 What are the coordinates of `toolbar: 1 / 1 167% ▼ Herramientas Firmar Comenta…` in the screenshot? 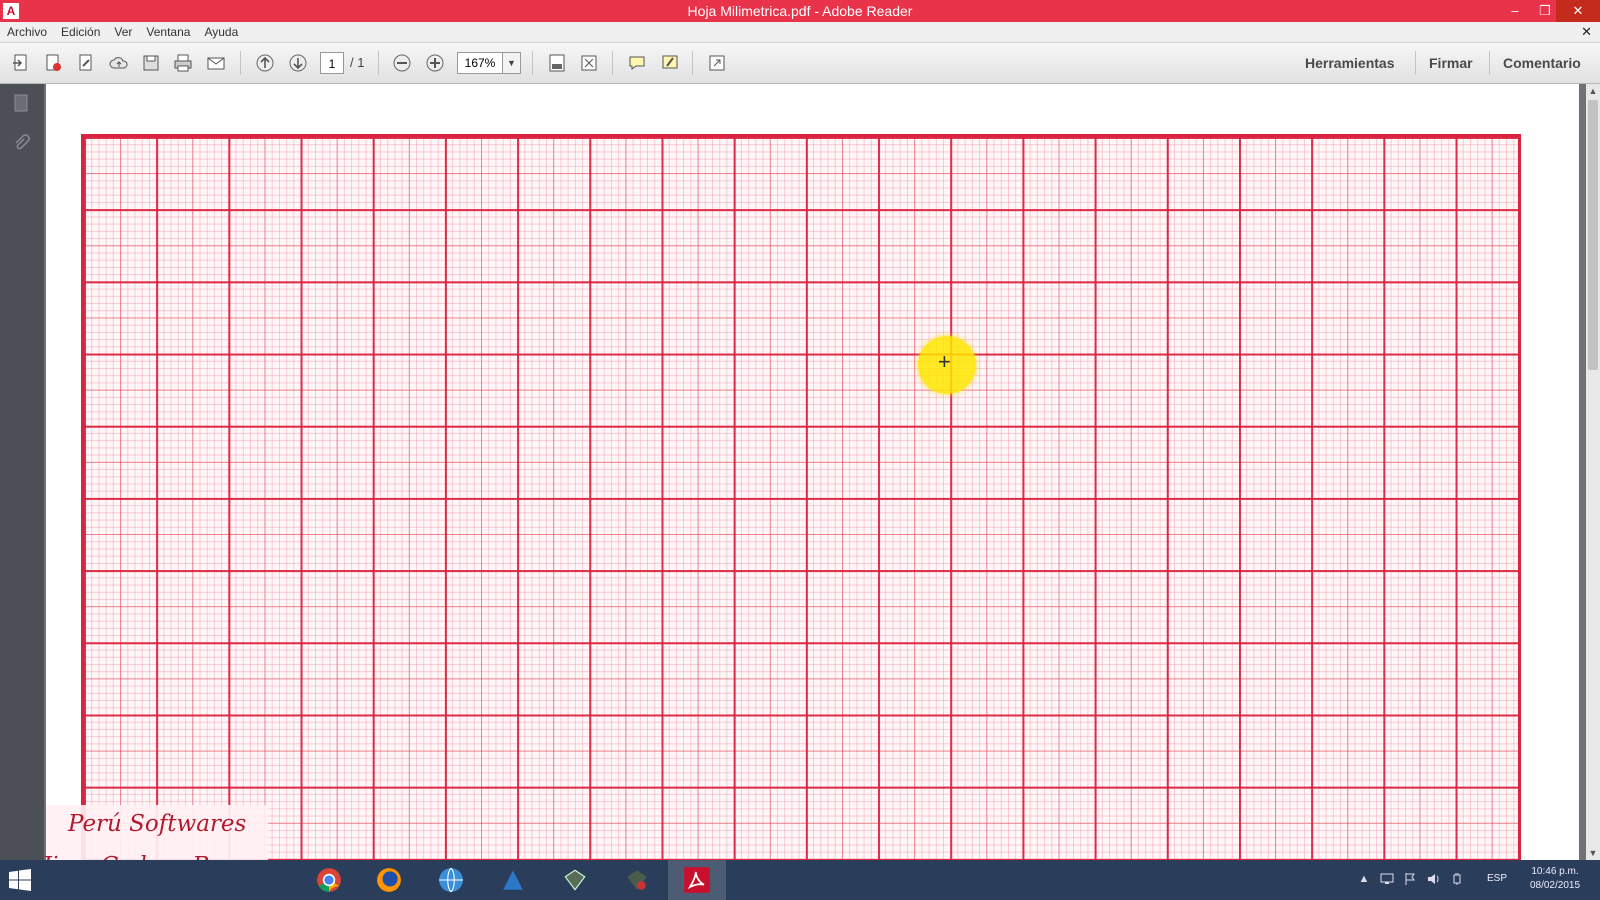 It's located at (800, 63).